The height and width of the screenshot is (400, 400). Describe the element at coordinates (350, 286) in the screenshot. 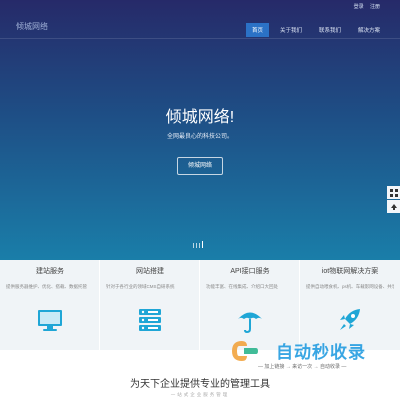

I see `feature-desc: 提供自动喂食机、ps机、车载影网设备、共享单车及充电宠解决方案` at that location.